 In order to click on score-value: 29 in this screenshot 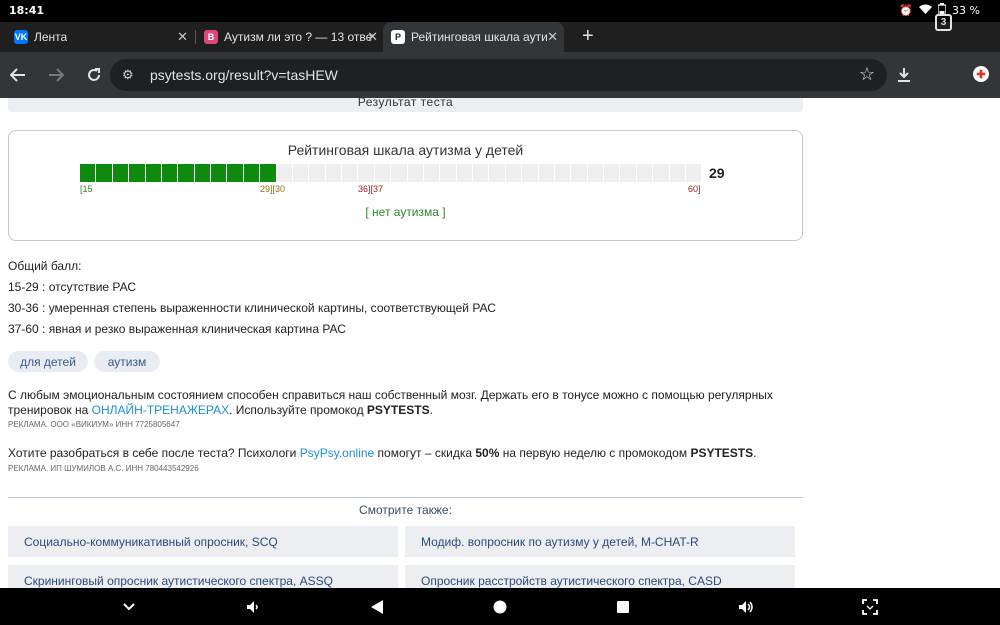, I will do `click(717, 173)`.